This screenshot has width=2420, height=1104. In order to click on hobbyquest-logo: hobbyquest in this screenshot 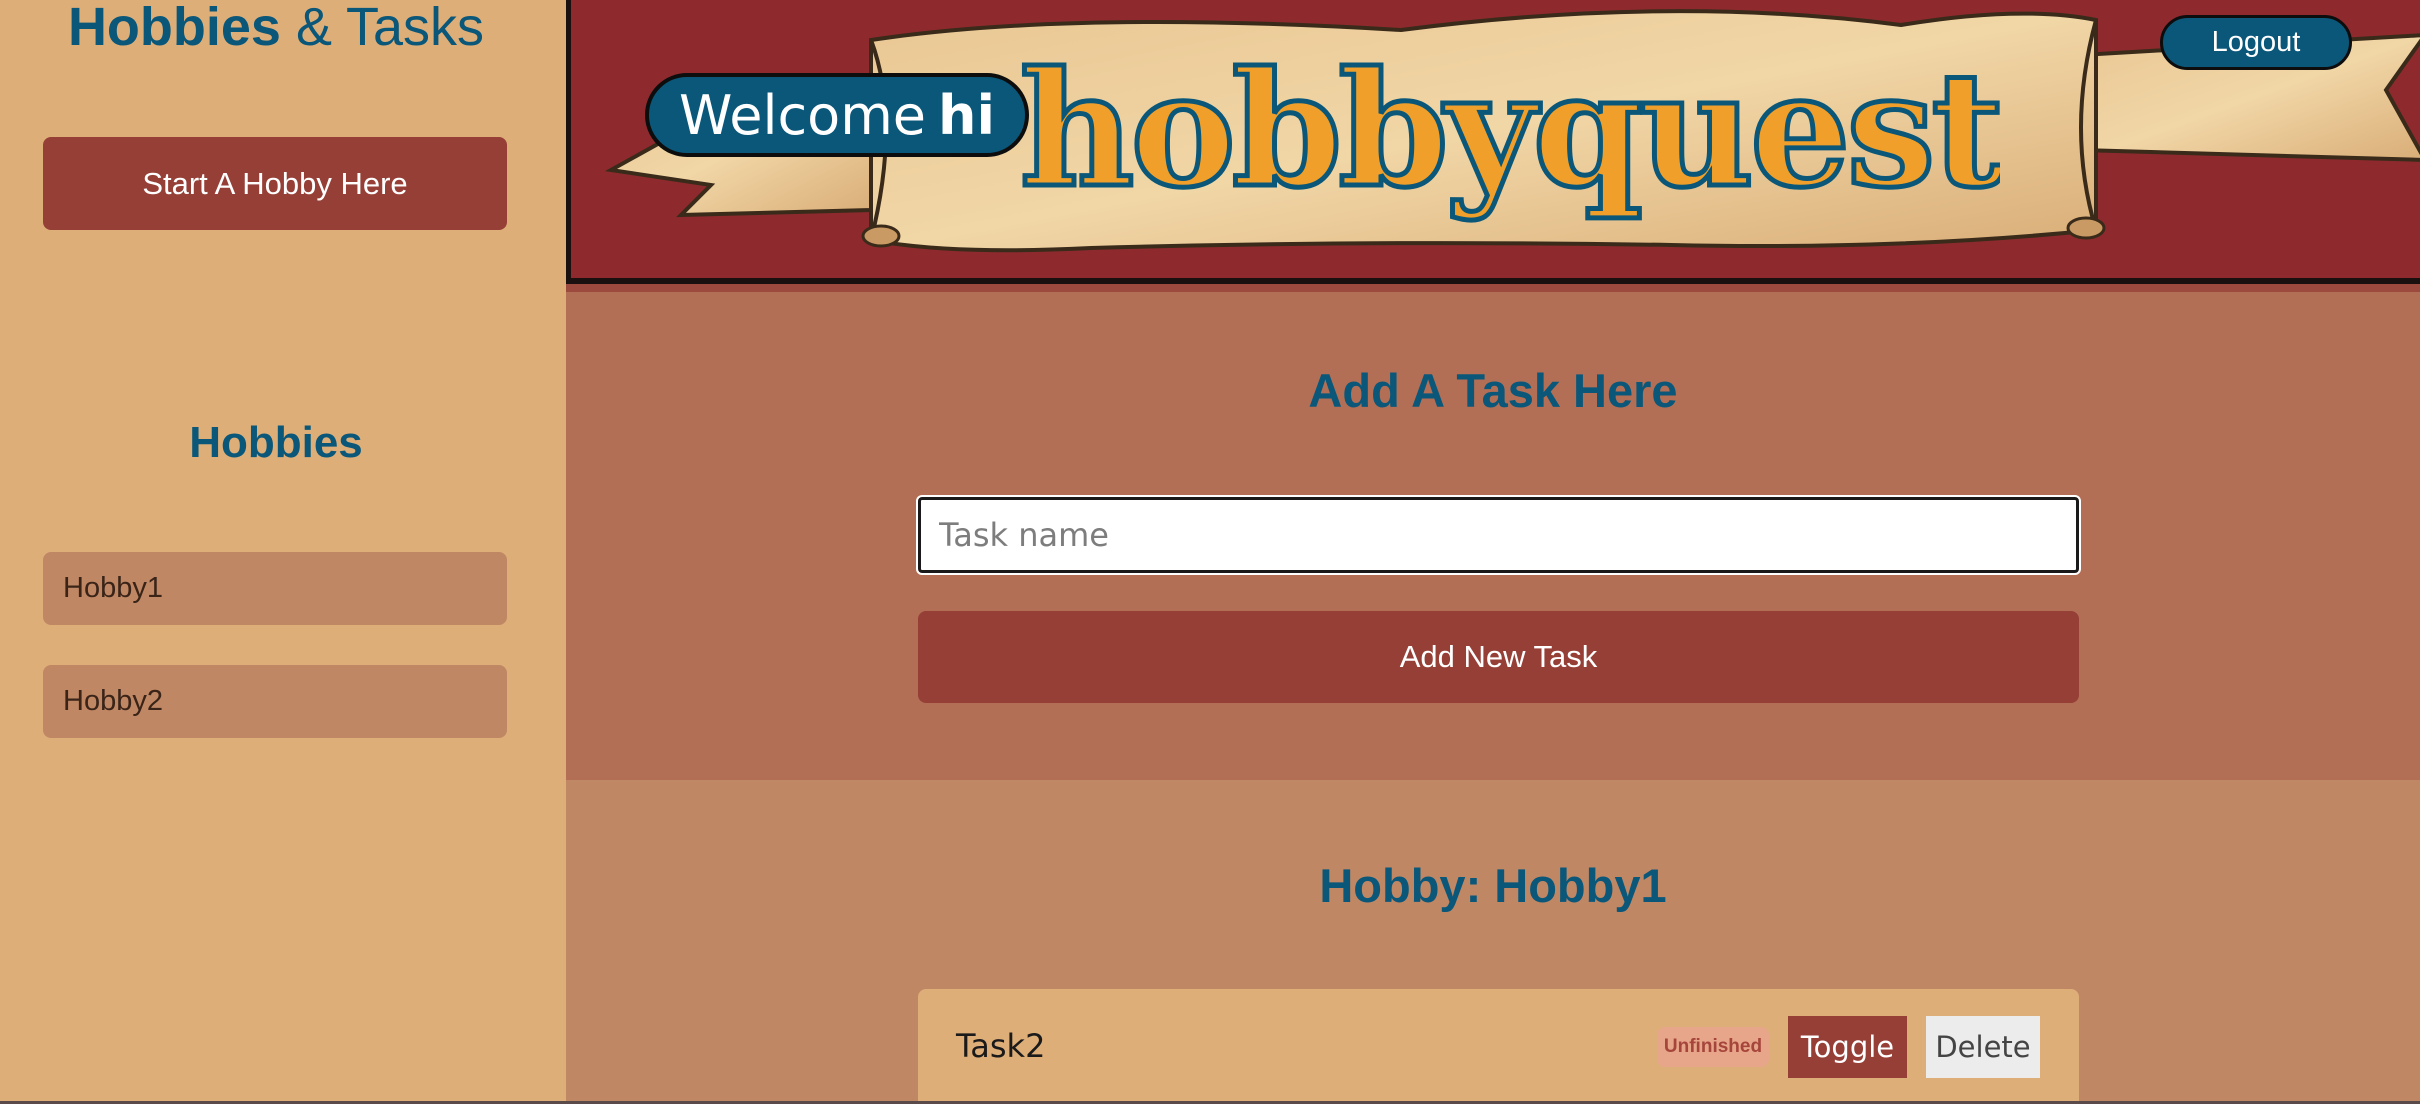, I will do `click(1510, 135)`.